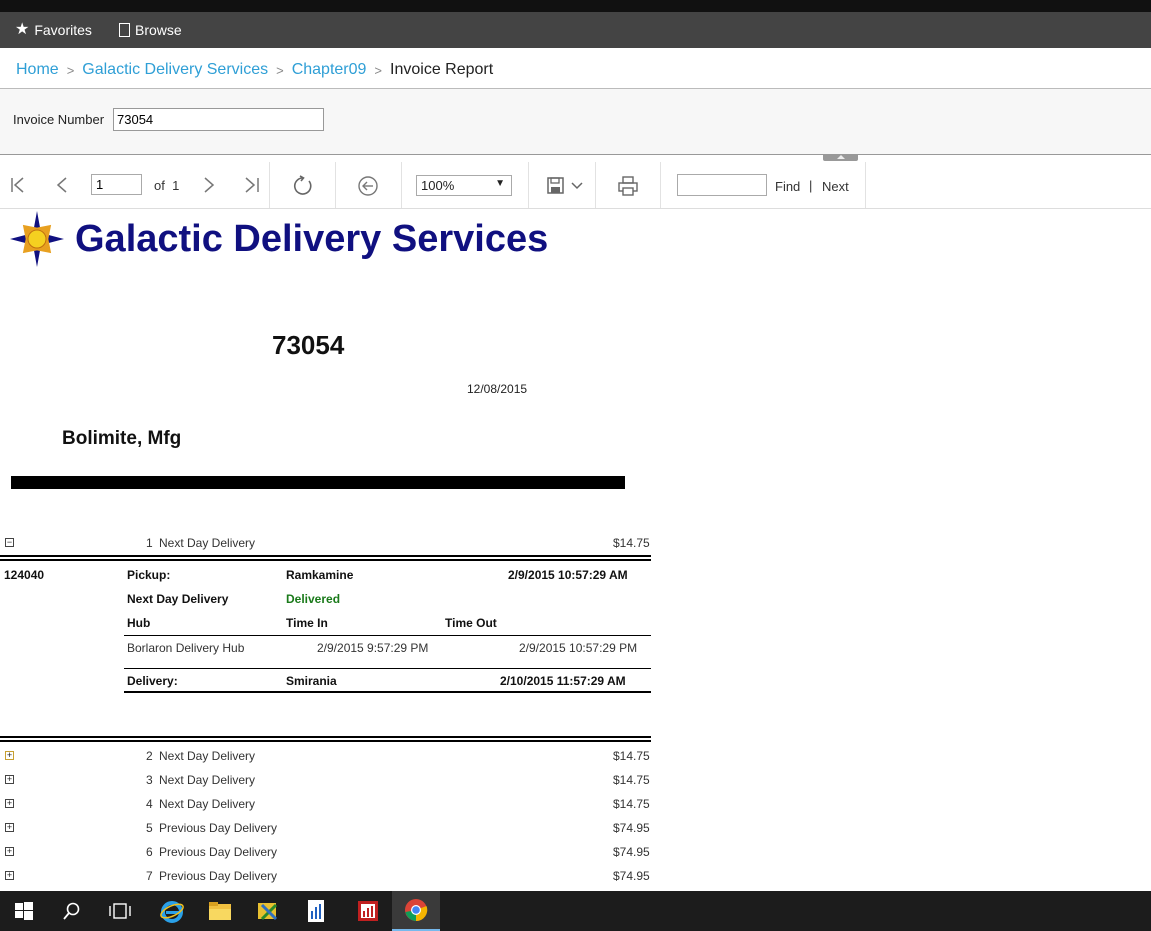  What do you see at coordinates (149, 876) in the screenshot?
I see `line-number: 7` at bounding box center [149, 876].